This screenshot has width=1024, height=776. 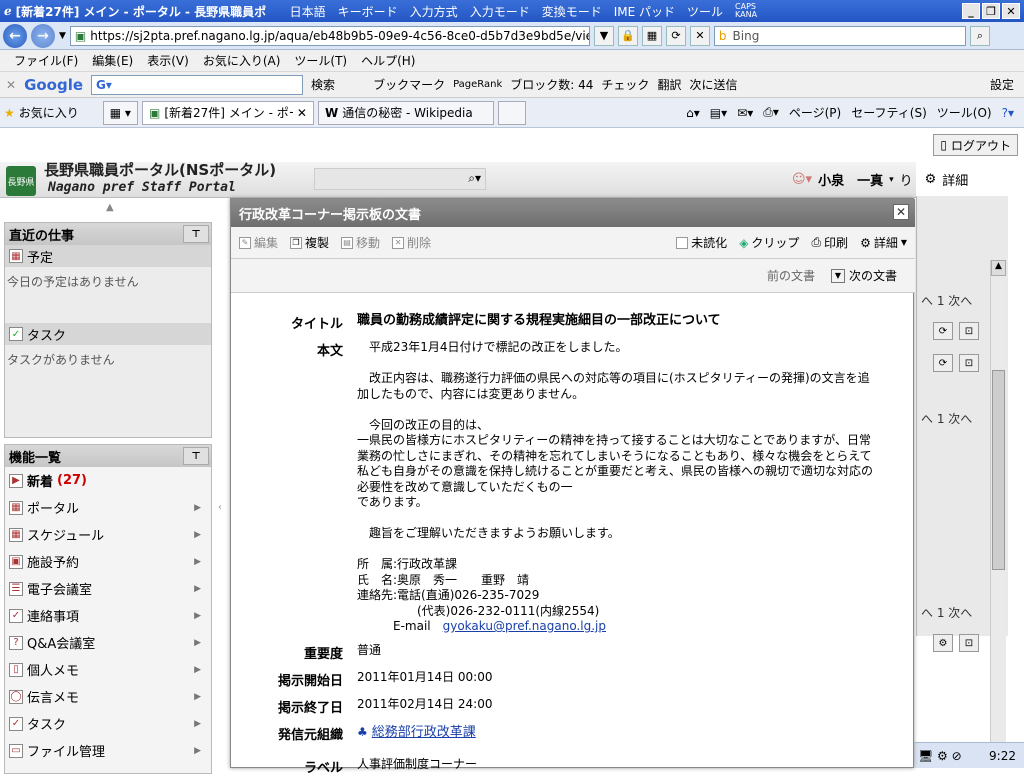 What do you see at coordinates (49, 112) in the screenshot?
I see `favorites-button: お気に入り` at bounding box center [49, 112].